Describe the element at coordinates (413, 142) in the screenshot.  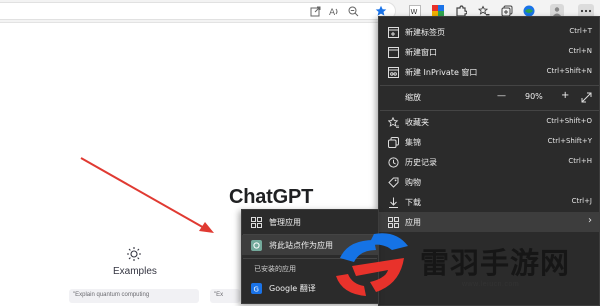
I see `menu-item-label: 集锦` at that location.